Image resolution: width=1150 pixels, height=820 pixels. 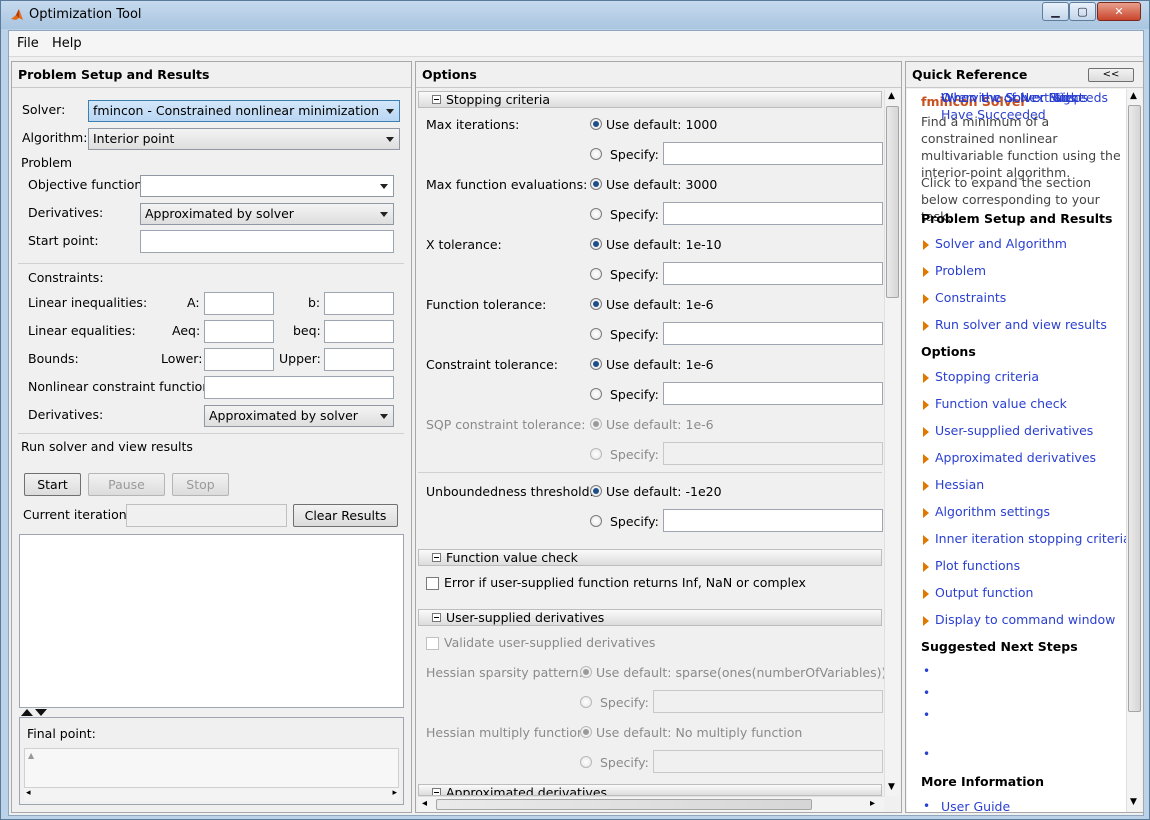 What do you see at coordinates (432, 643) in the screenshot?
I see `validate-derivatives-checkbox` at bounding box center [432, 643].